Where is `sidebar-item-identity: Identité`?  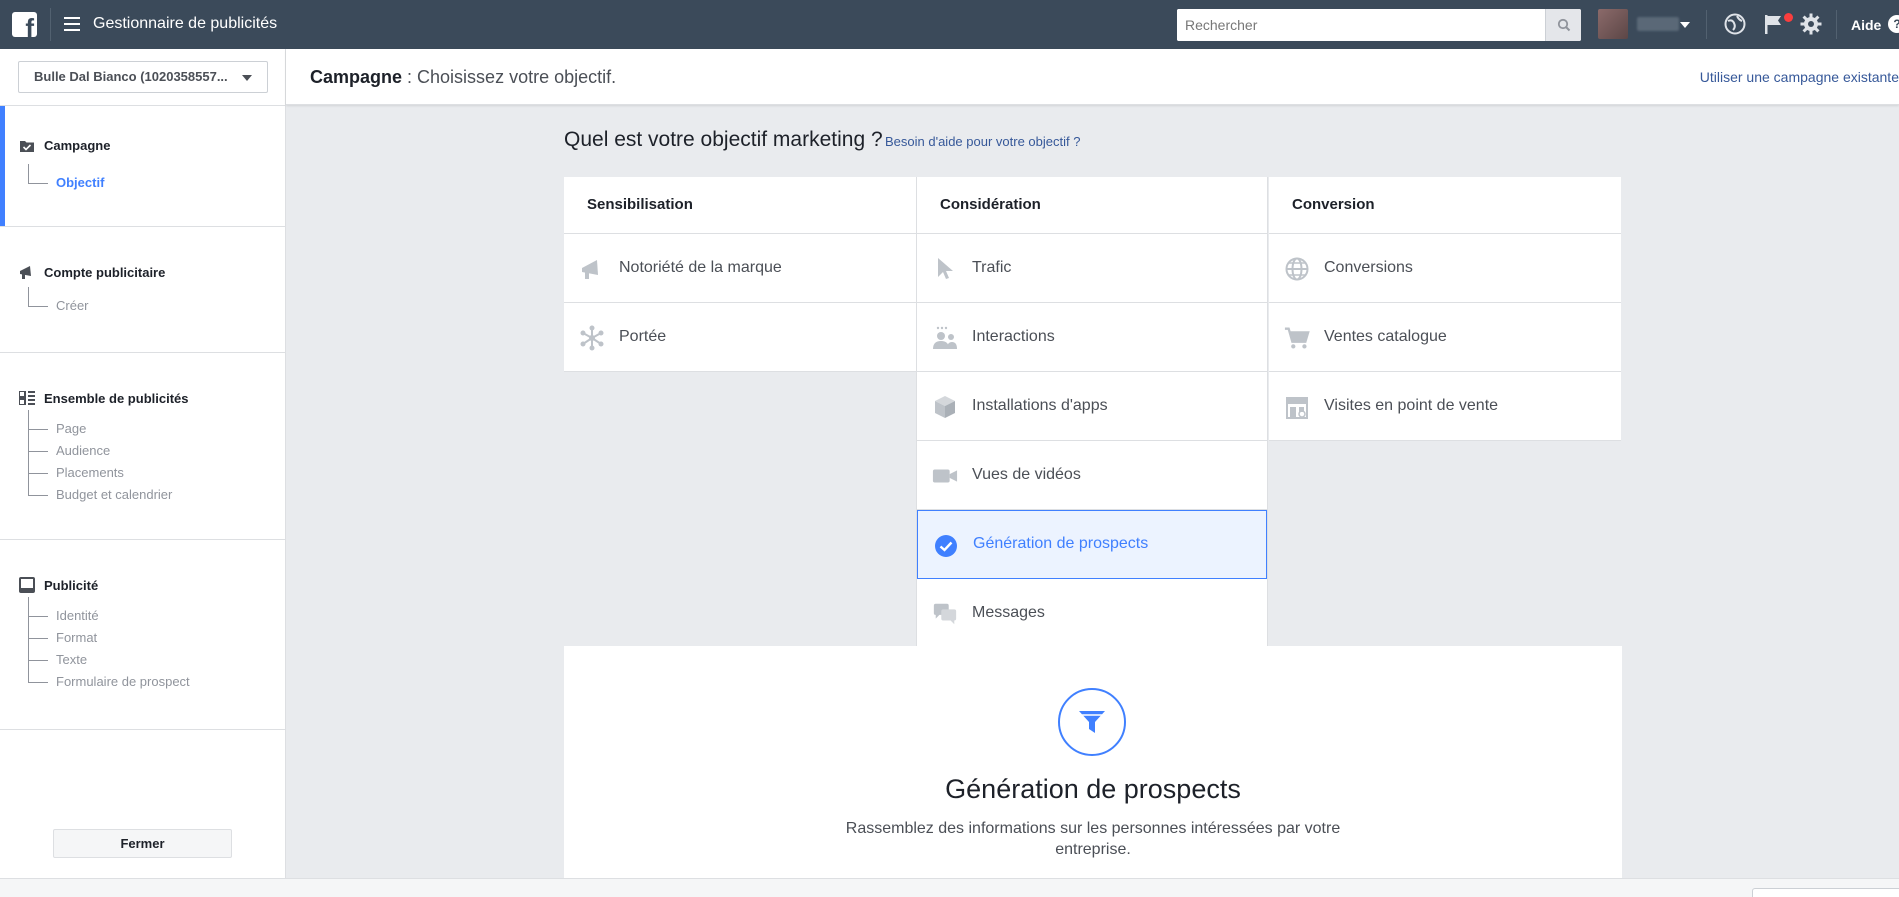 sidebar-item-identity: Identité is located at coordinates (109, 616).